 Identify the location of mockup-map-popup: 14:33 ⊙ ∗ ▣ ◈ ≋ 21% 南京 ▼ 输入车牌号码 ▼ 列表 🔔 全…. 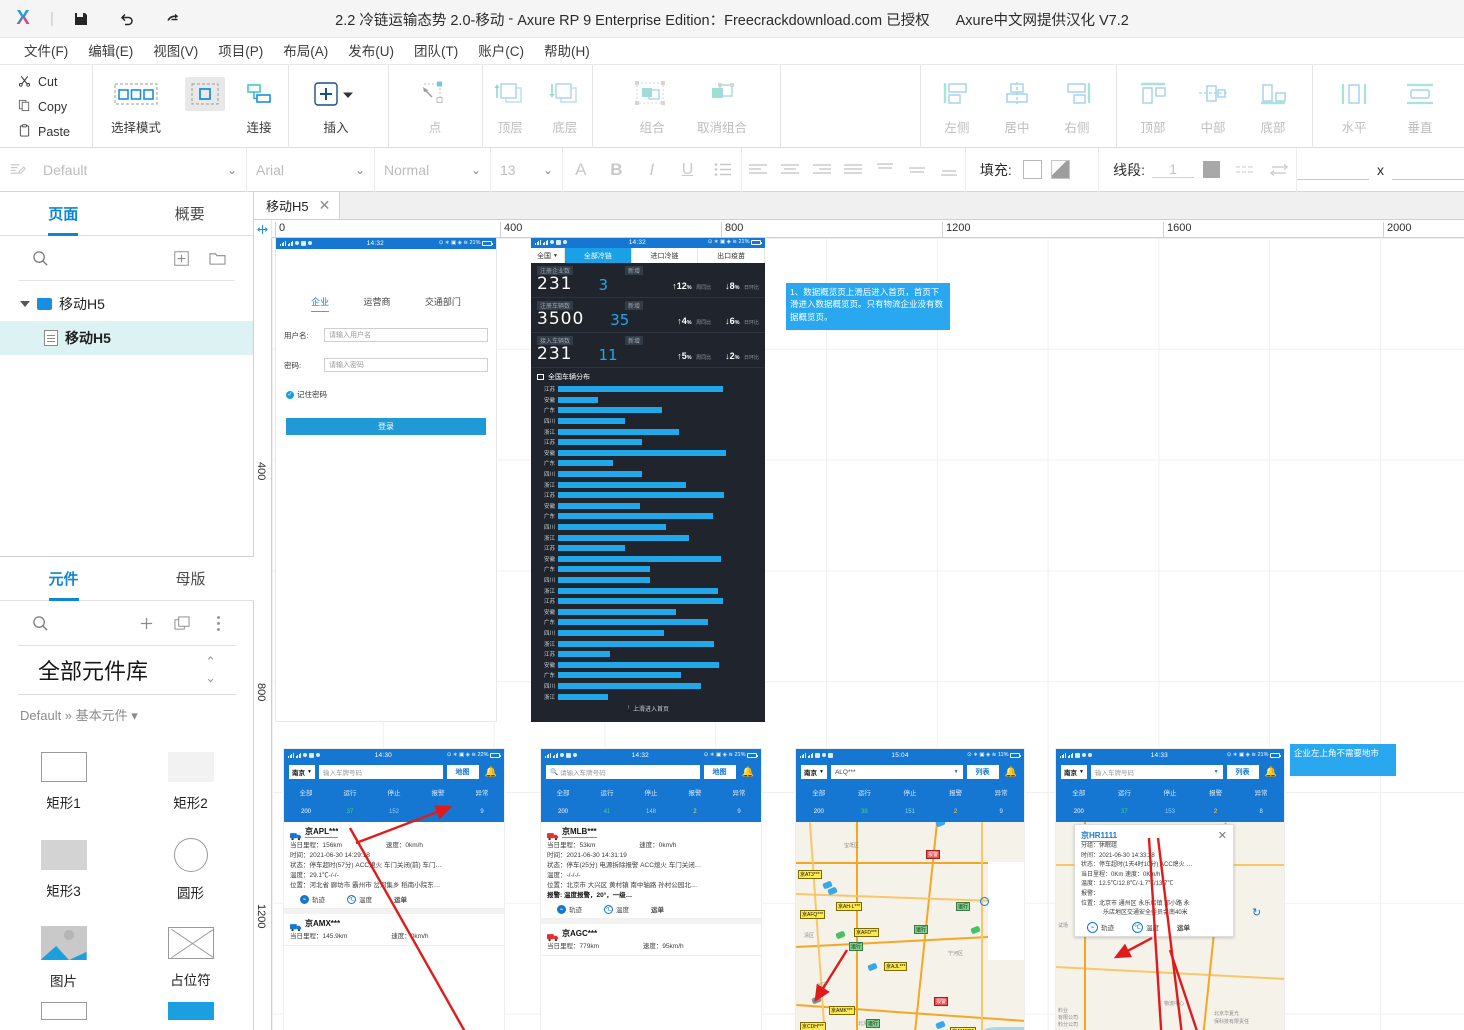
(1170, 889).